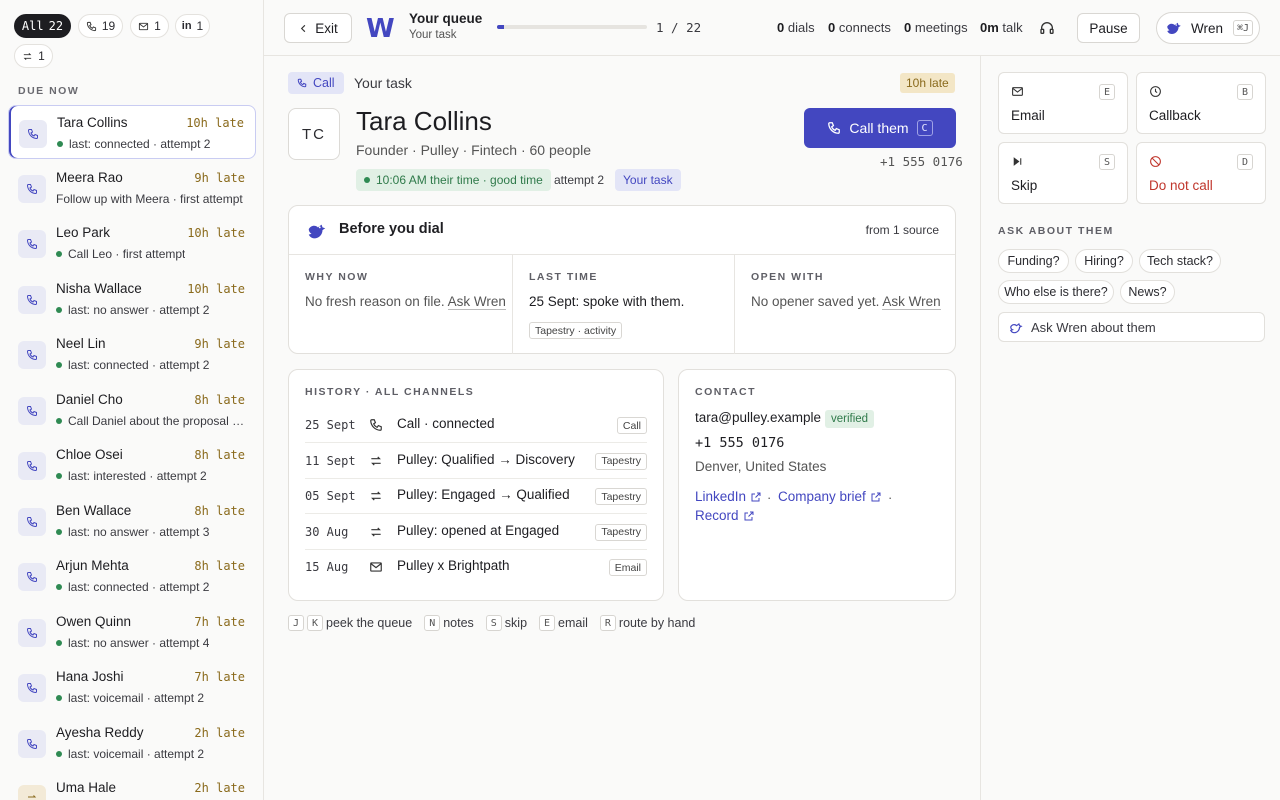  Describe the element at coordinates (405, 302) in the screenshot. I see `why-now-text: No fresh reason on file. Ask Wren` at that location.